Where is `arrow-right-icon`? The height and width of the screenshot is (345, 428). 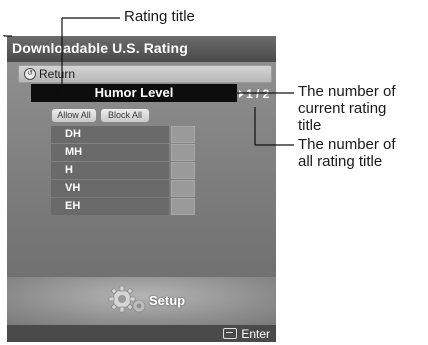 arrow-right-icon is located at coordinates (241, 94).